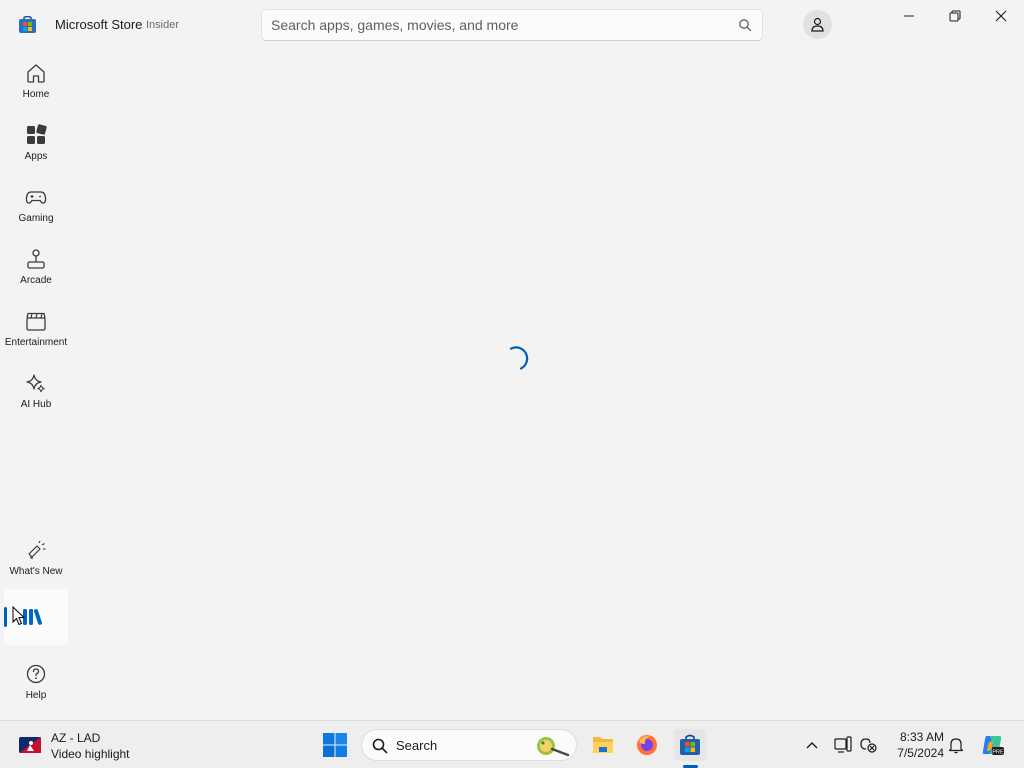 This screenshot has height=768, width=1024. I want to click on store-logo-icon, so click(27, 24).